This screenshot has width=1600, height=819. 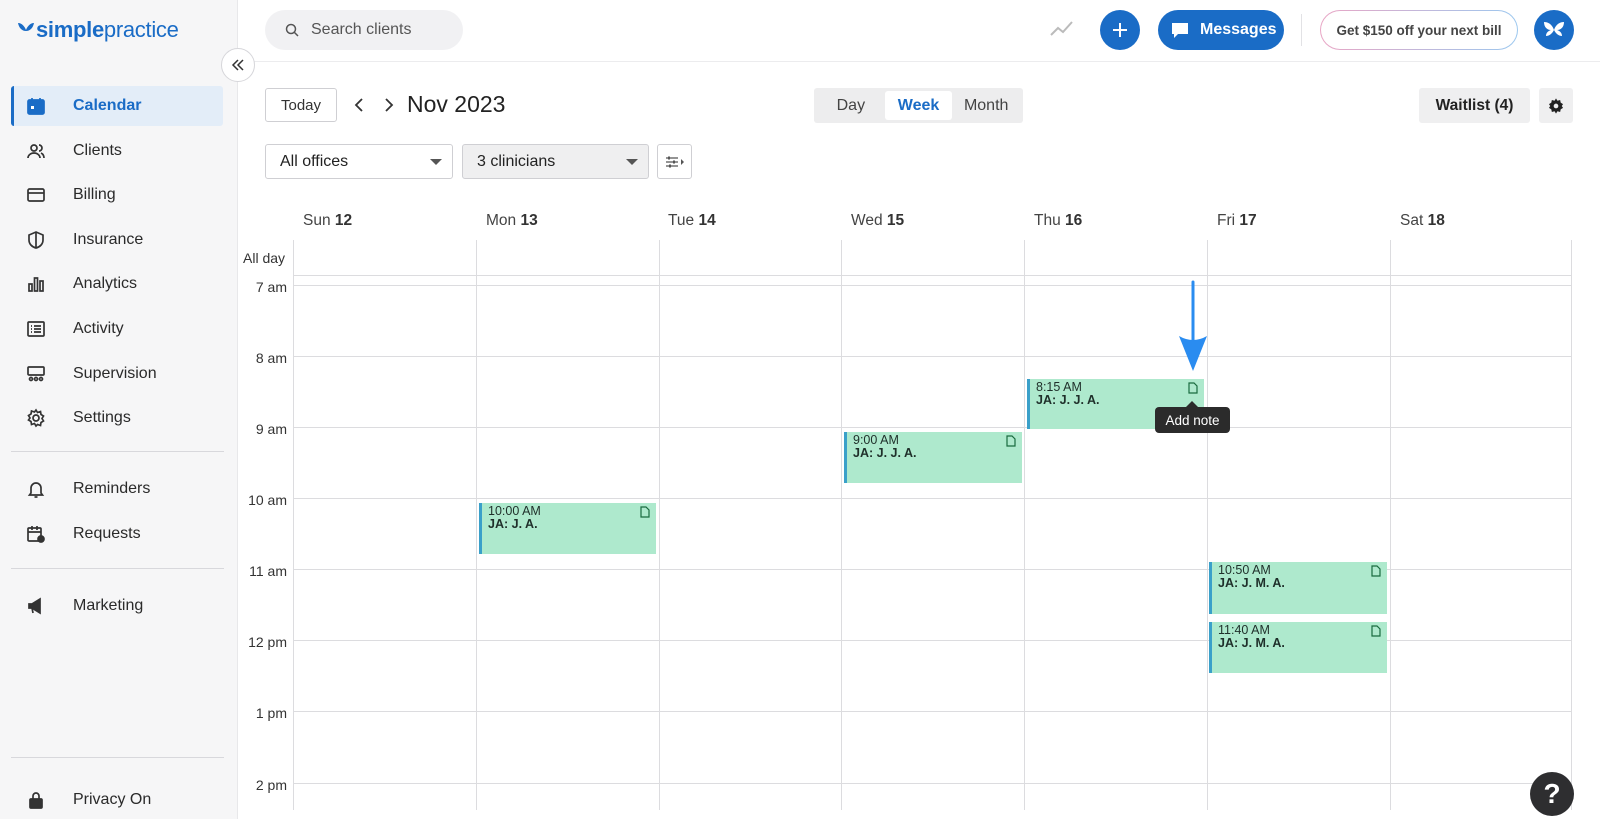 What do you see at coordinates (359, 161) in the screenshot?
I see `office-select: All offices` at bounding box center [359, 161].